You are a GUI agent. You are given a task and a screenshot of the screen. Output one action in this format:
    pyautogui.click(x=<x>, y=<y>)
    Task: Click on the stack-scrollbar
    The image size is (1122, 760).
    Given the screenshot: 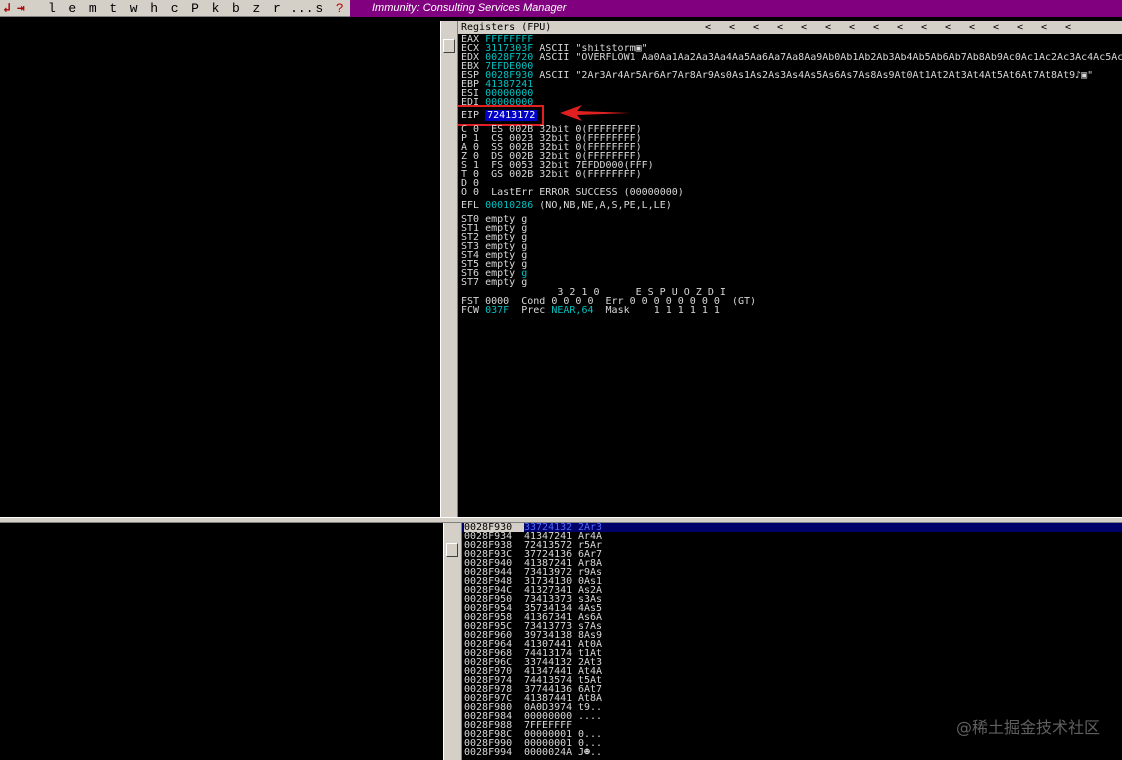 What is the action you would take?
    pyautogui.click(x=452, y=641)
    